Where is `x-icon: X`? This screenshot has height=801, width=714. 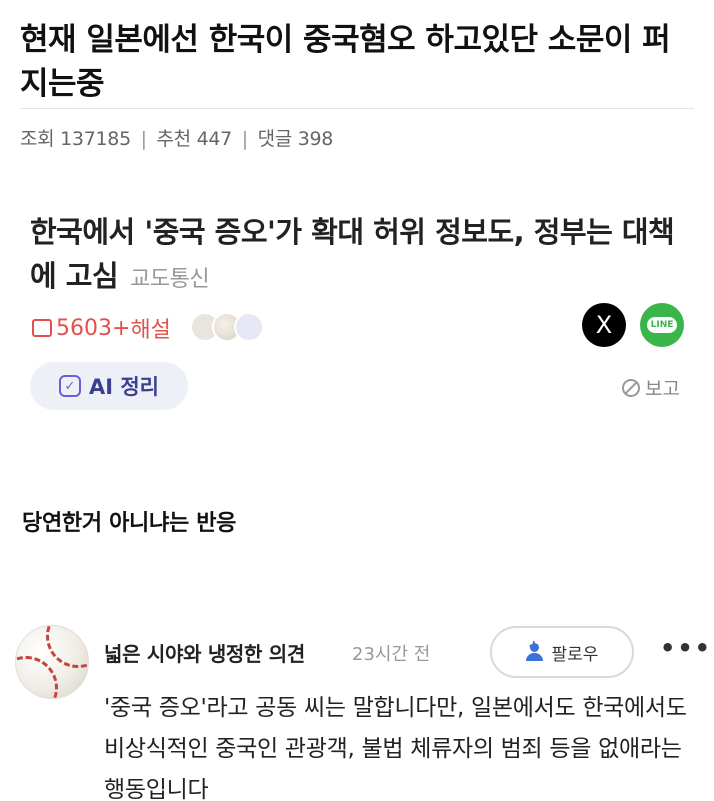 x-icon: X is located at coordinates (604, 325).